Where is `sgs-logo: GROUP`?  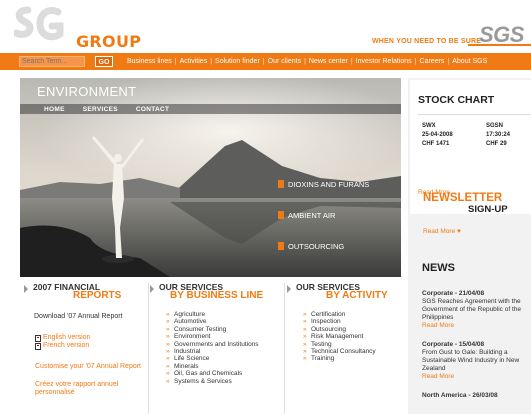
sgs-logo: GROUP is located at coordinates (77, 28).